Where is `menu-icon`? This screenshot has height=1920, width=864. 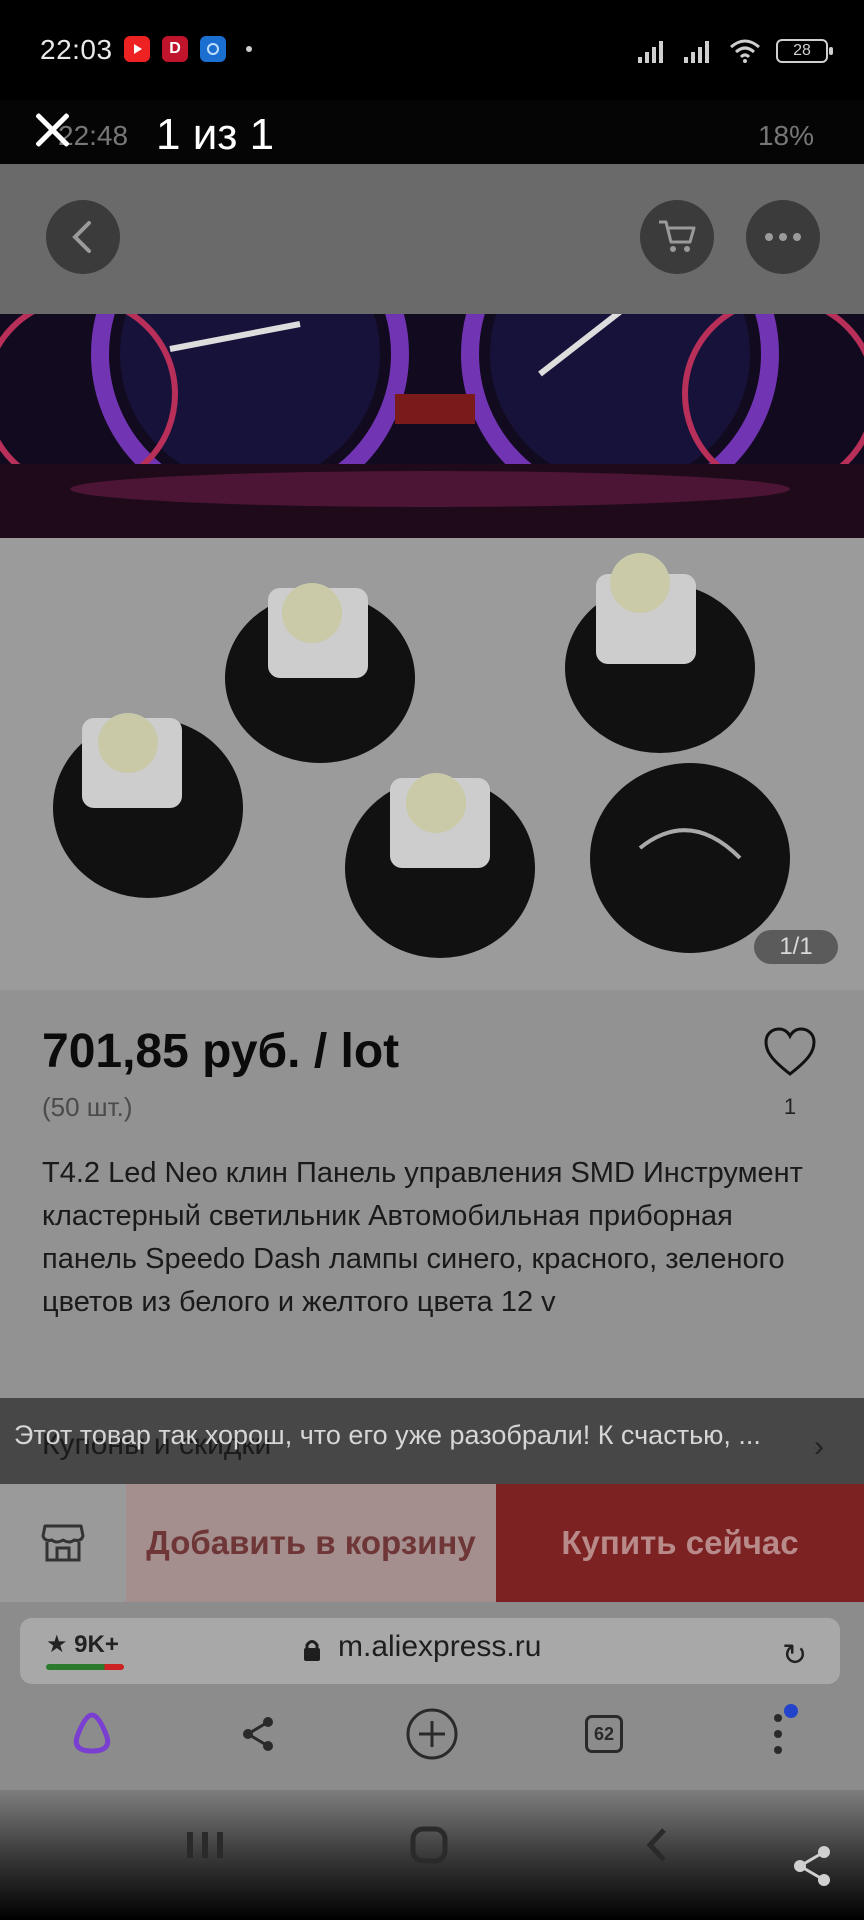 menu-icon is located at coordinates (778, 1734).